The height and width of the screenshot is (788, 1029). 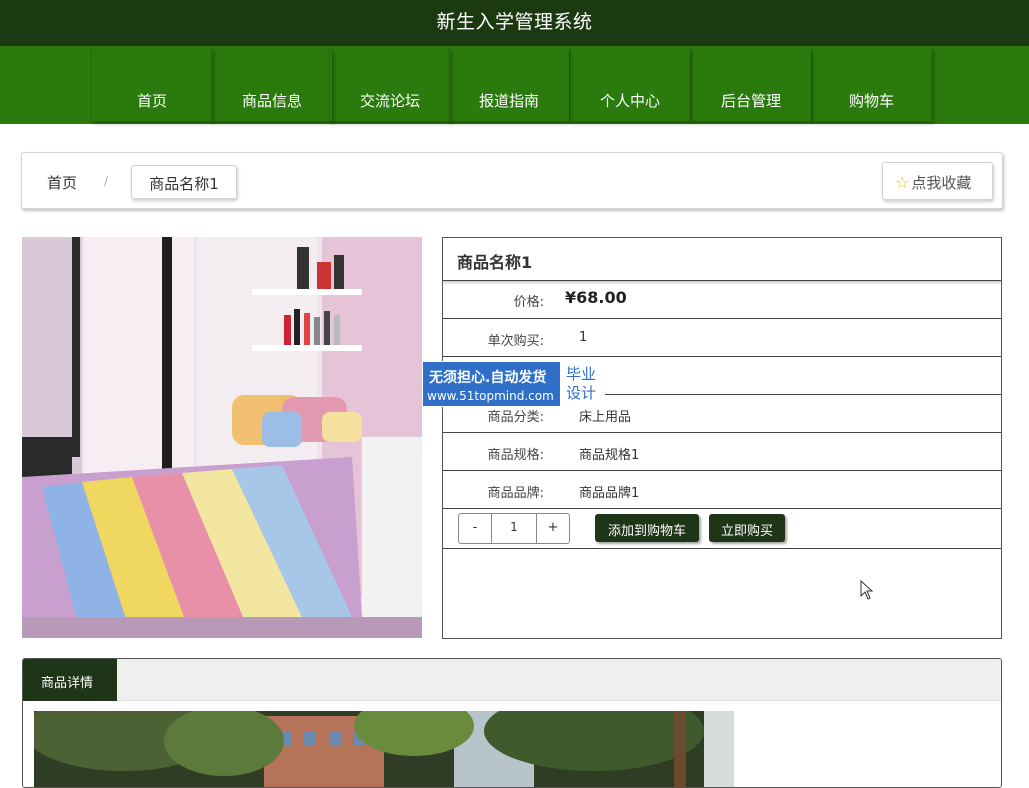 I want to click on tab-product-detail: 商品详情, so click(x=70, y=680).